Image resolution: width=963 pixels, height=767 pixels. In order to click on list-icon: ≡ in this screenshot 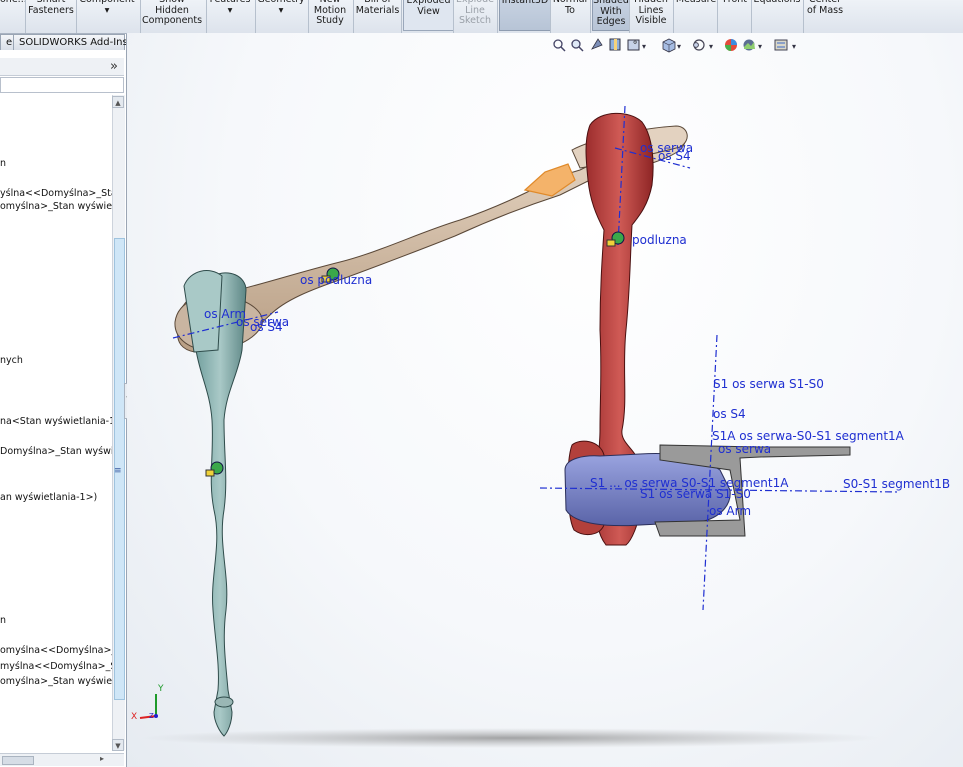, I will do `click(118, 471)`.